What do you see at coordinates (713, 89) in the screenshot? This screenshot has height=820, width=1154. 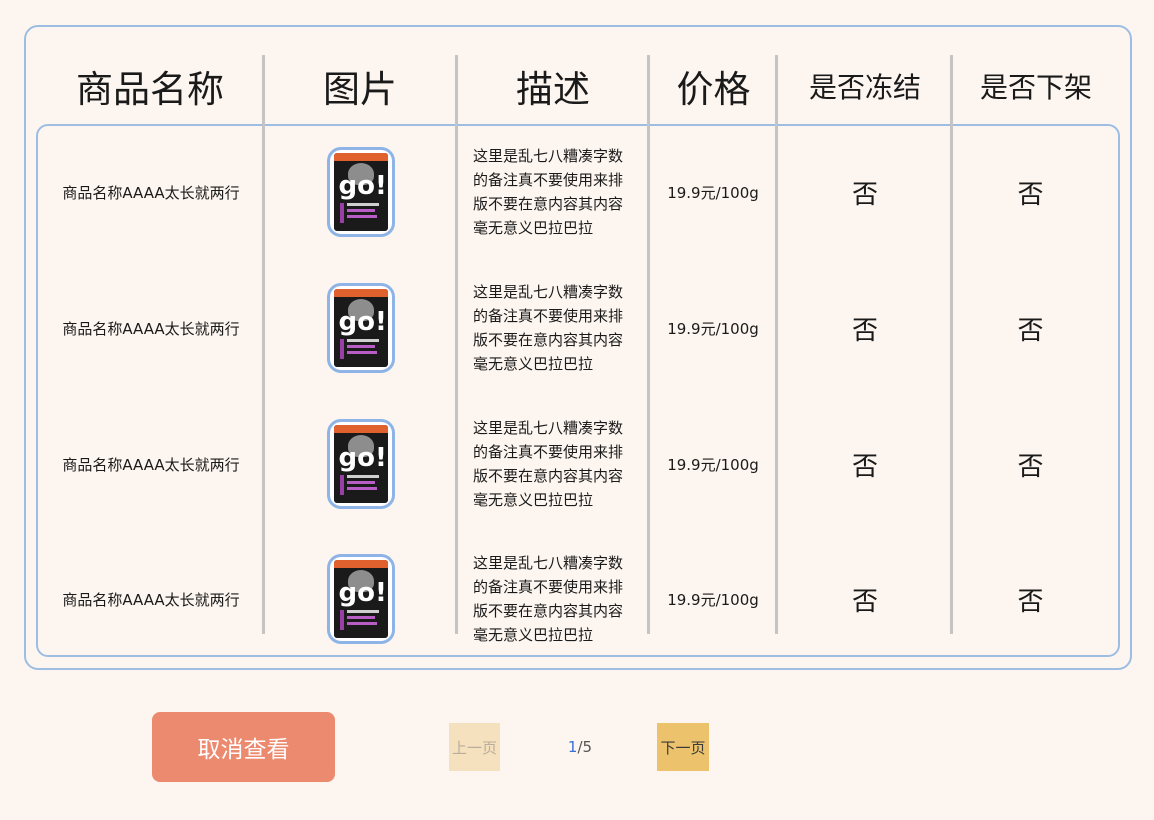 I see `header-price: 价格` at bounding box center [713, 89].